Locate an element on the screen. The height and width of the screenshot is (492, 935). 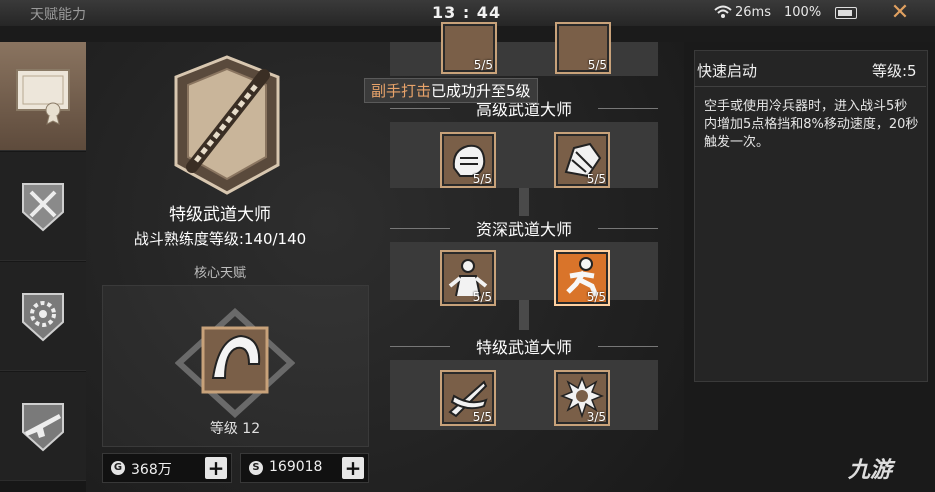
detail-skill-name: 快速启动 is located at coordinates (727, 71).